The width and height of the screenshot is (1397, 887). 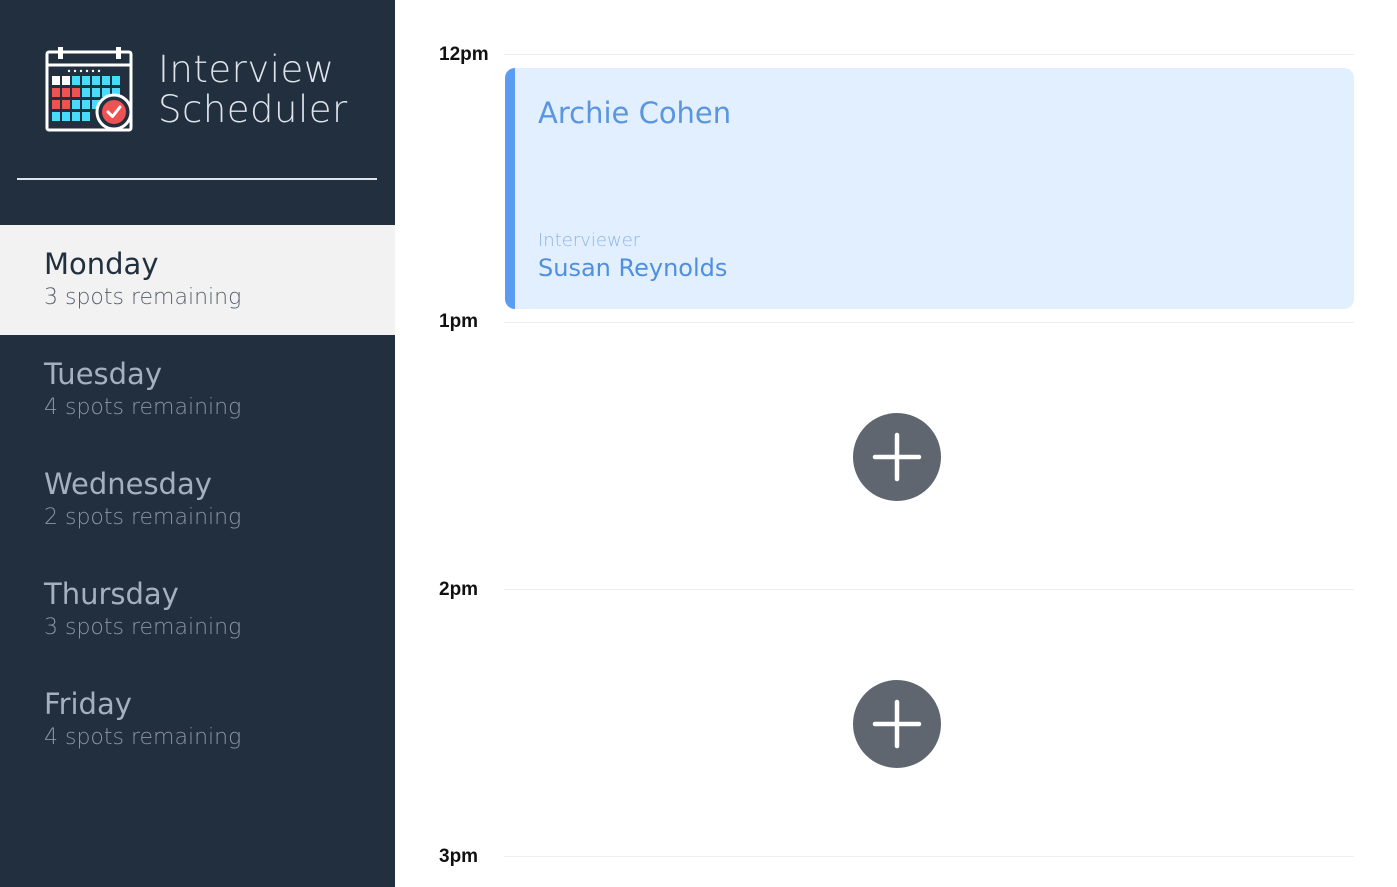 What do you see at coordinates (197, 280) in the screenshot?
I see `day-item-monday: Monday 3 spots remaining` at bounding box center [197, 280].